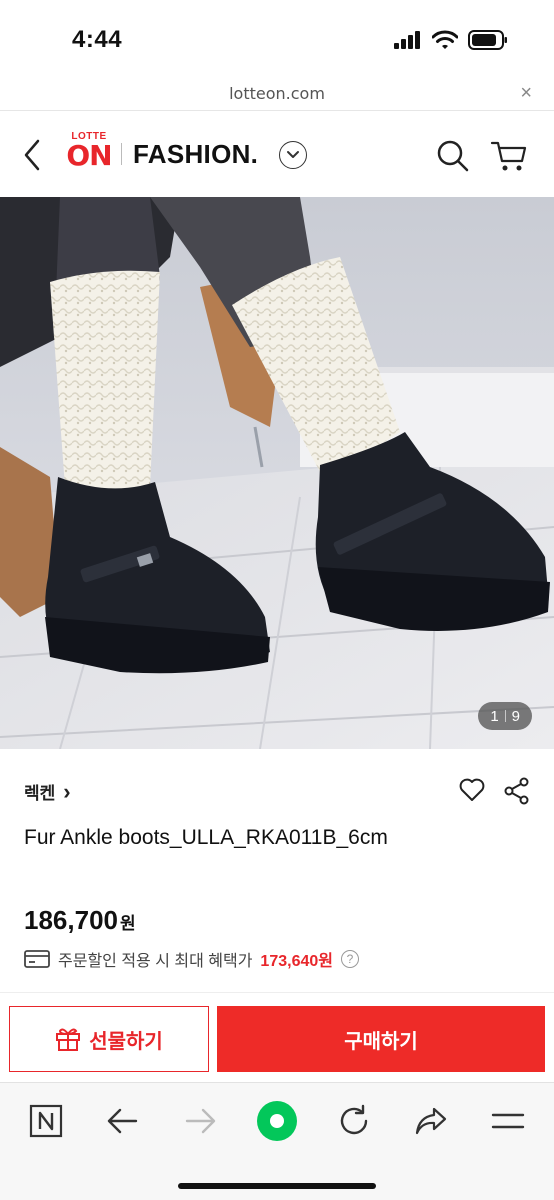 The height and width of the screenshot is (1200, 554). I want to click on green-dot-button, so click(277, 1121).